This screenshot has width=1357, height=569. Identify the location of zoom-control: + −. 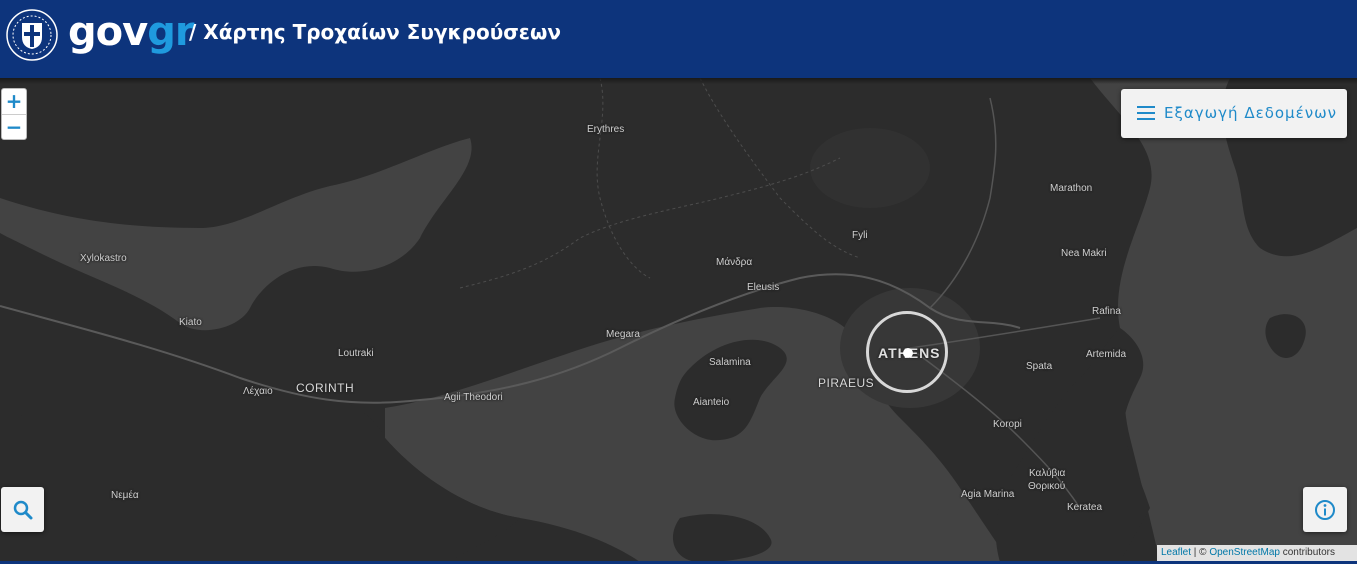
(14, 114).